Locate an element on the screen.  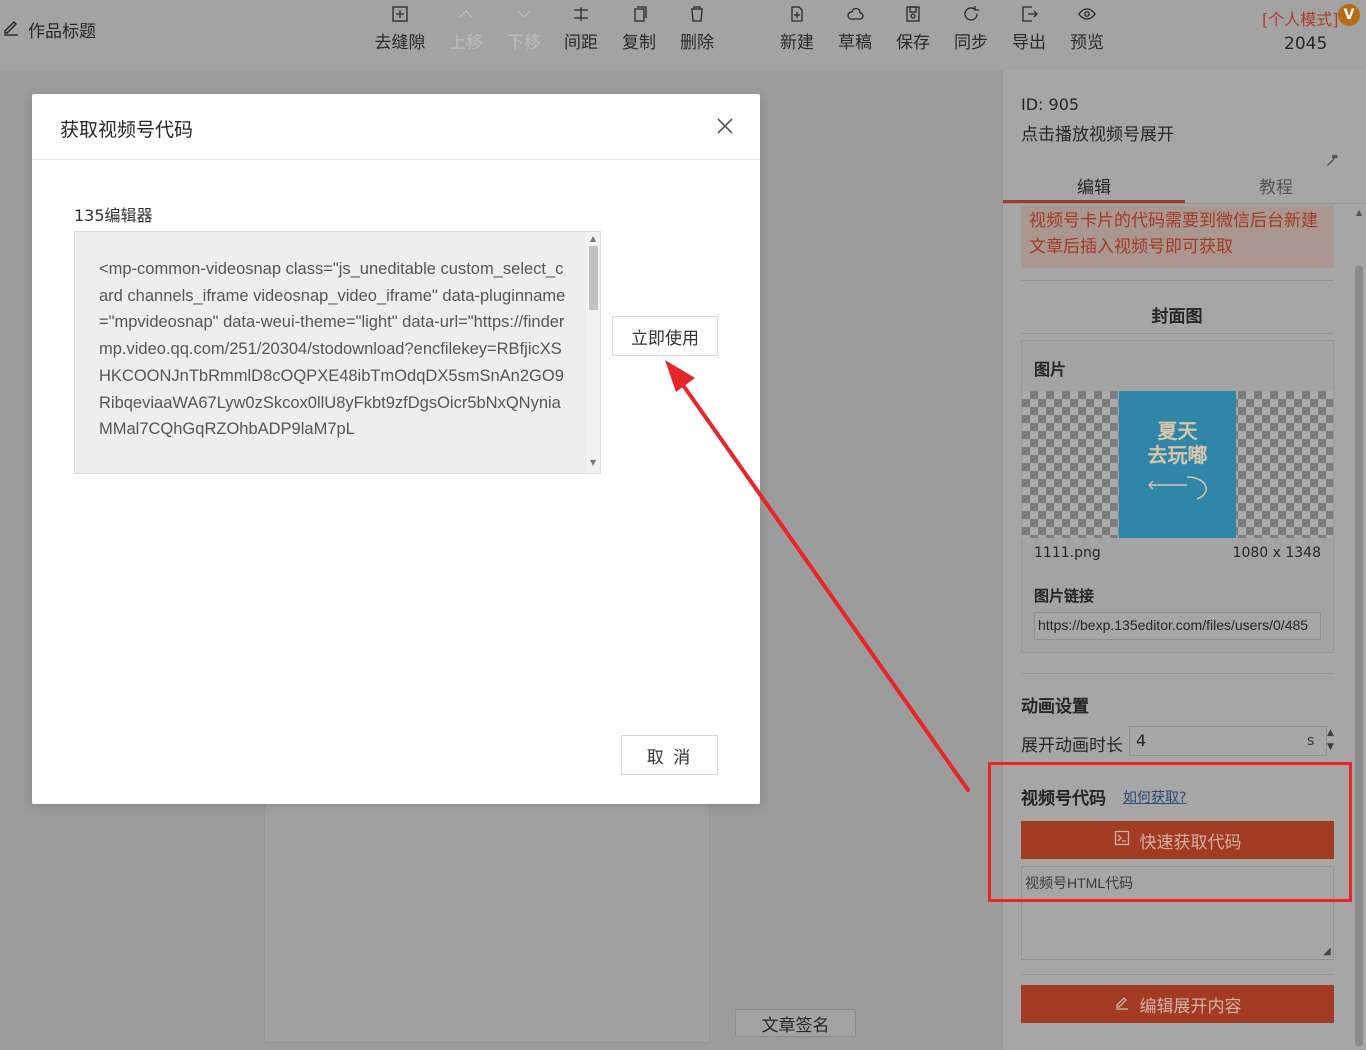
pencil-icon is located at coordinates (1122, 1004).